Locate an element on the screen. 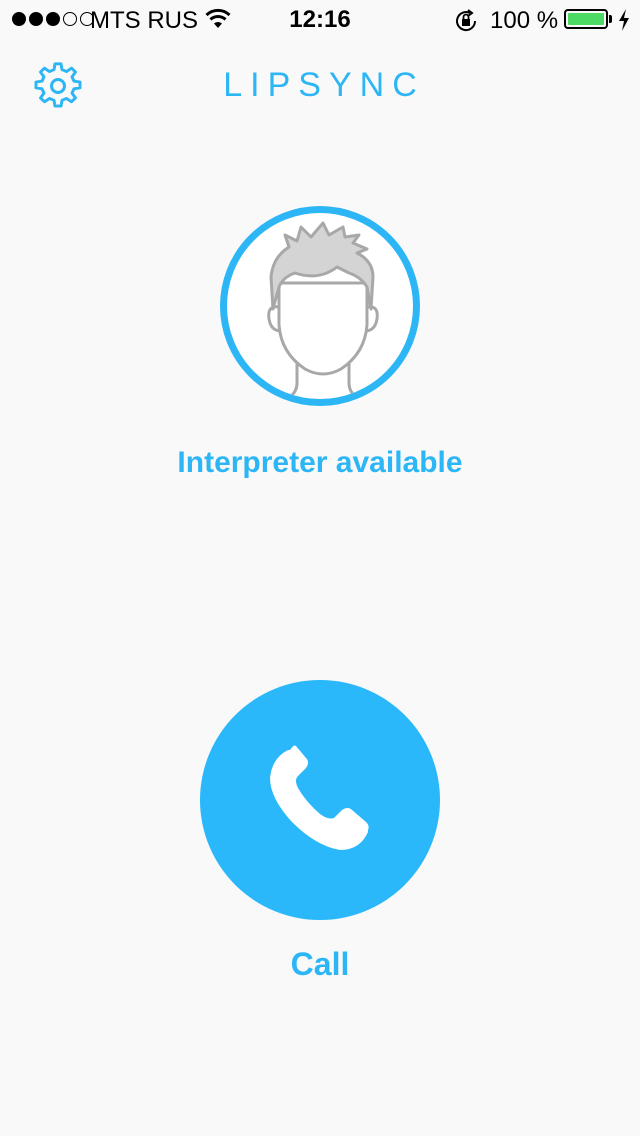 This screenshot has width=640, height=1136. battery-cap is located at coordinates (610, 19).